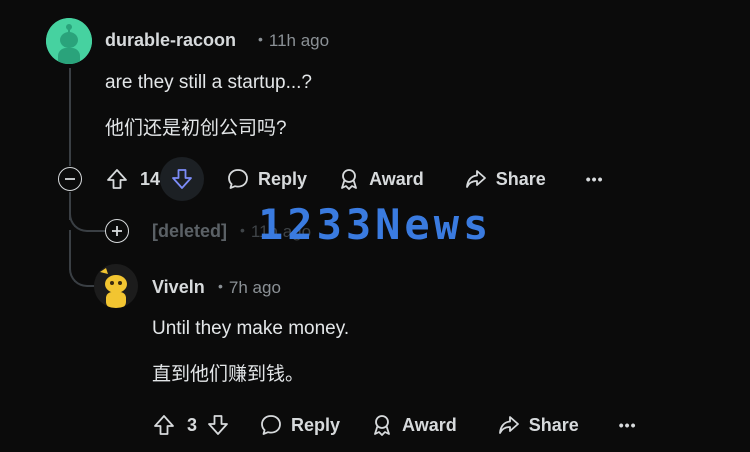  I want to click on comment2-vote-count: 3, so click(192, 424).